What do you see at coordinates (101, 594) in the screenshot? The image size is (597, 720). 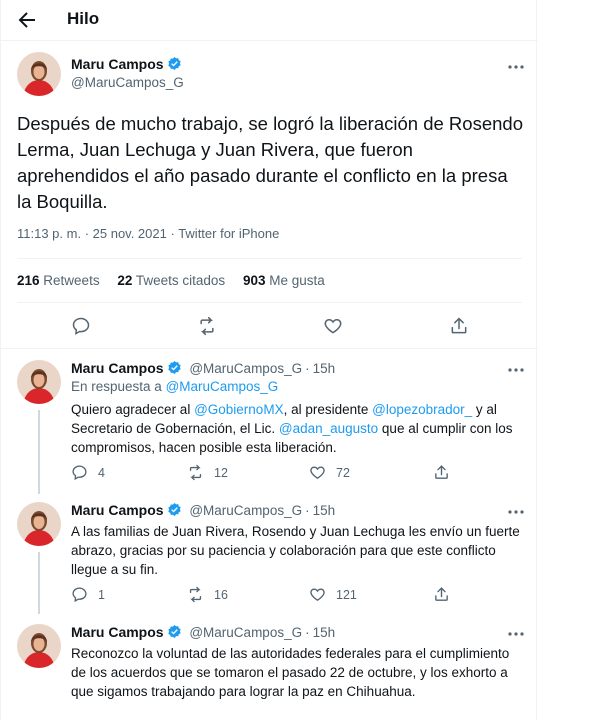 I see `reply-count: 1` at bounding box center [101, 594].